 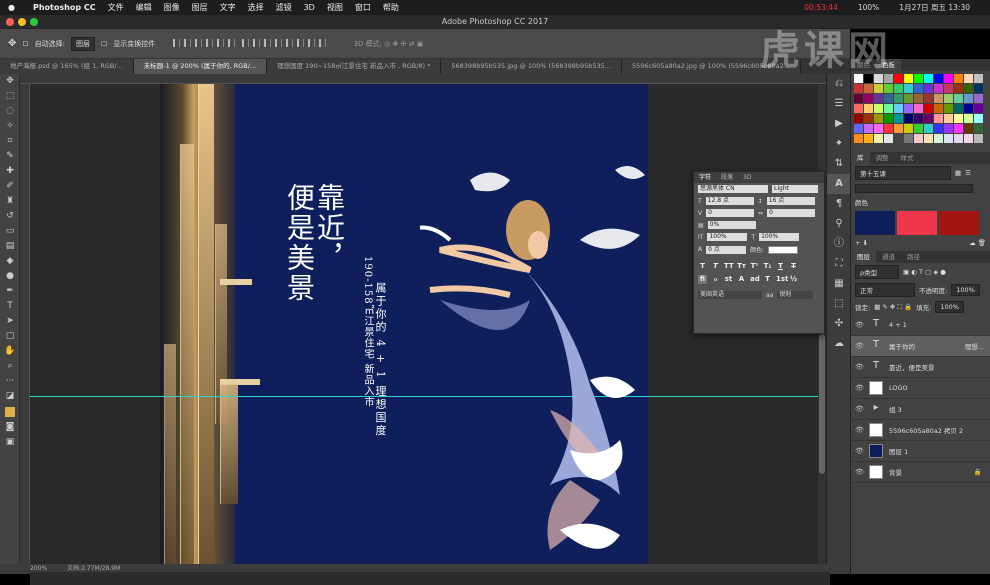 I want to click on minimize-button, so click(x=22, y=22).